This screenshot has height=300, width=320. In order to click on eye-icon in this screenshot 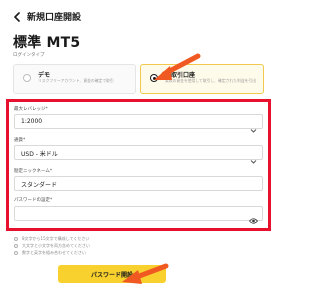, I will do `click(253, 217)`.